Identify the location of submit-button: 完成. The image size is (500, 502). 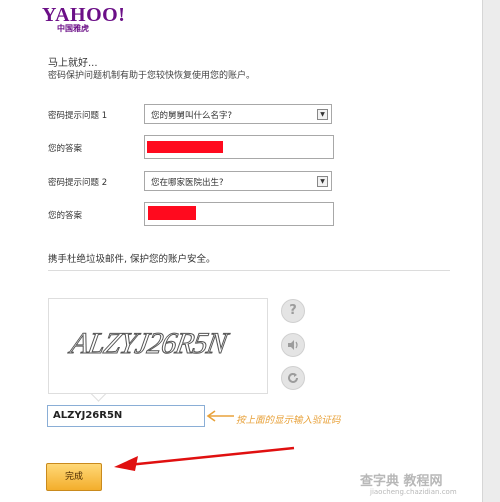
(74, 477).